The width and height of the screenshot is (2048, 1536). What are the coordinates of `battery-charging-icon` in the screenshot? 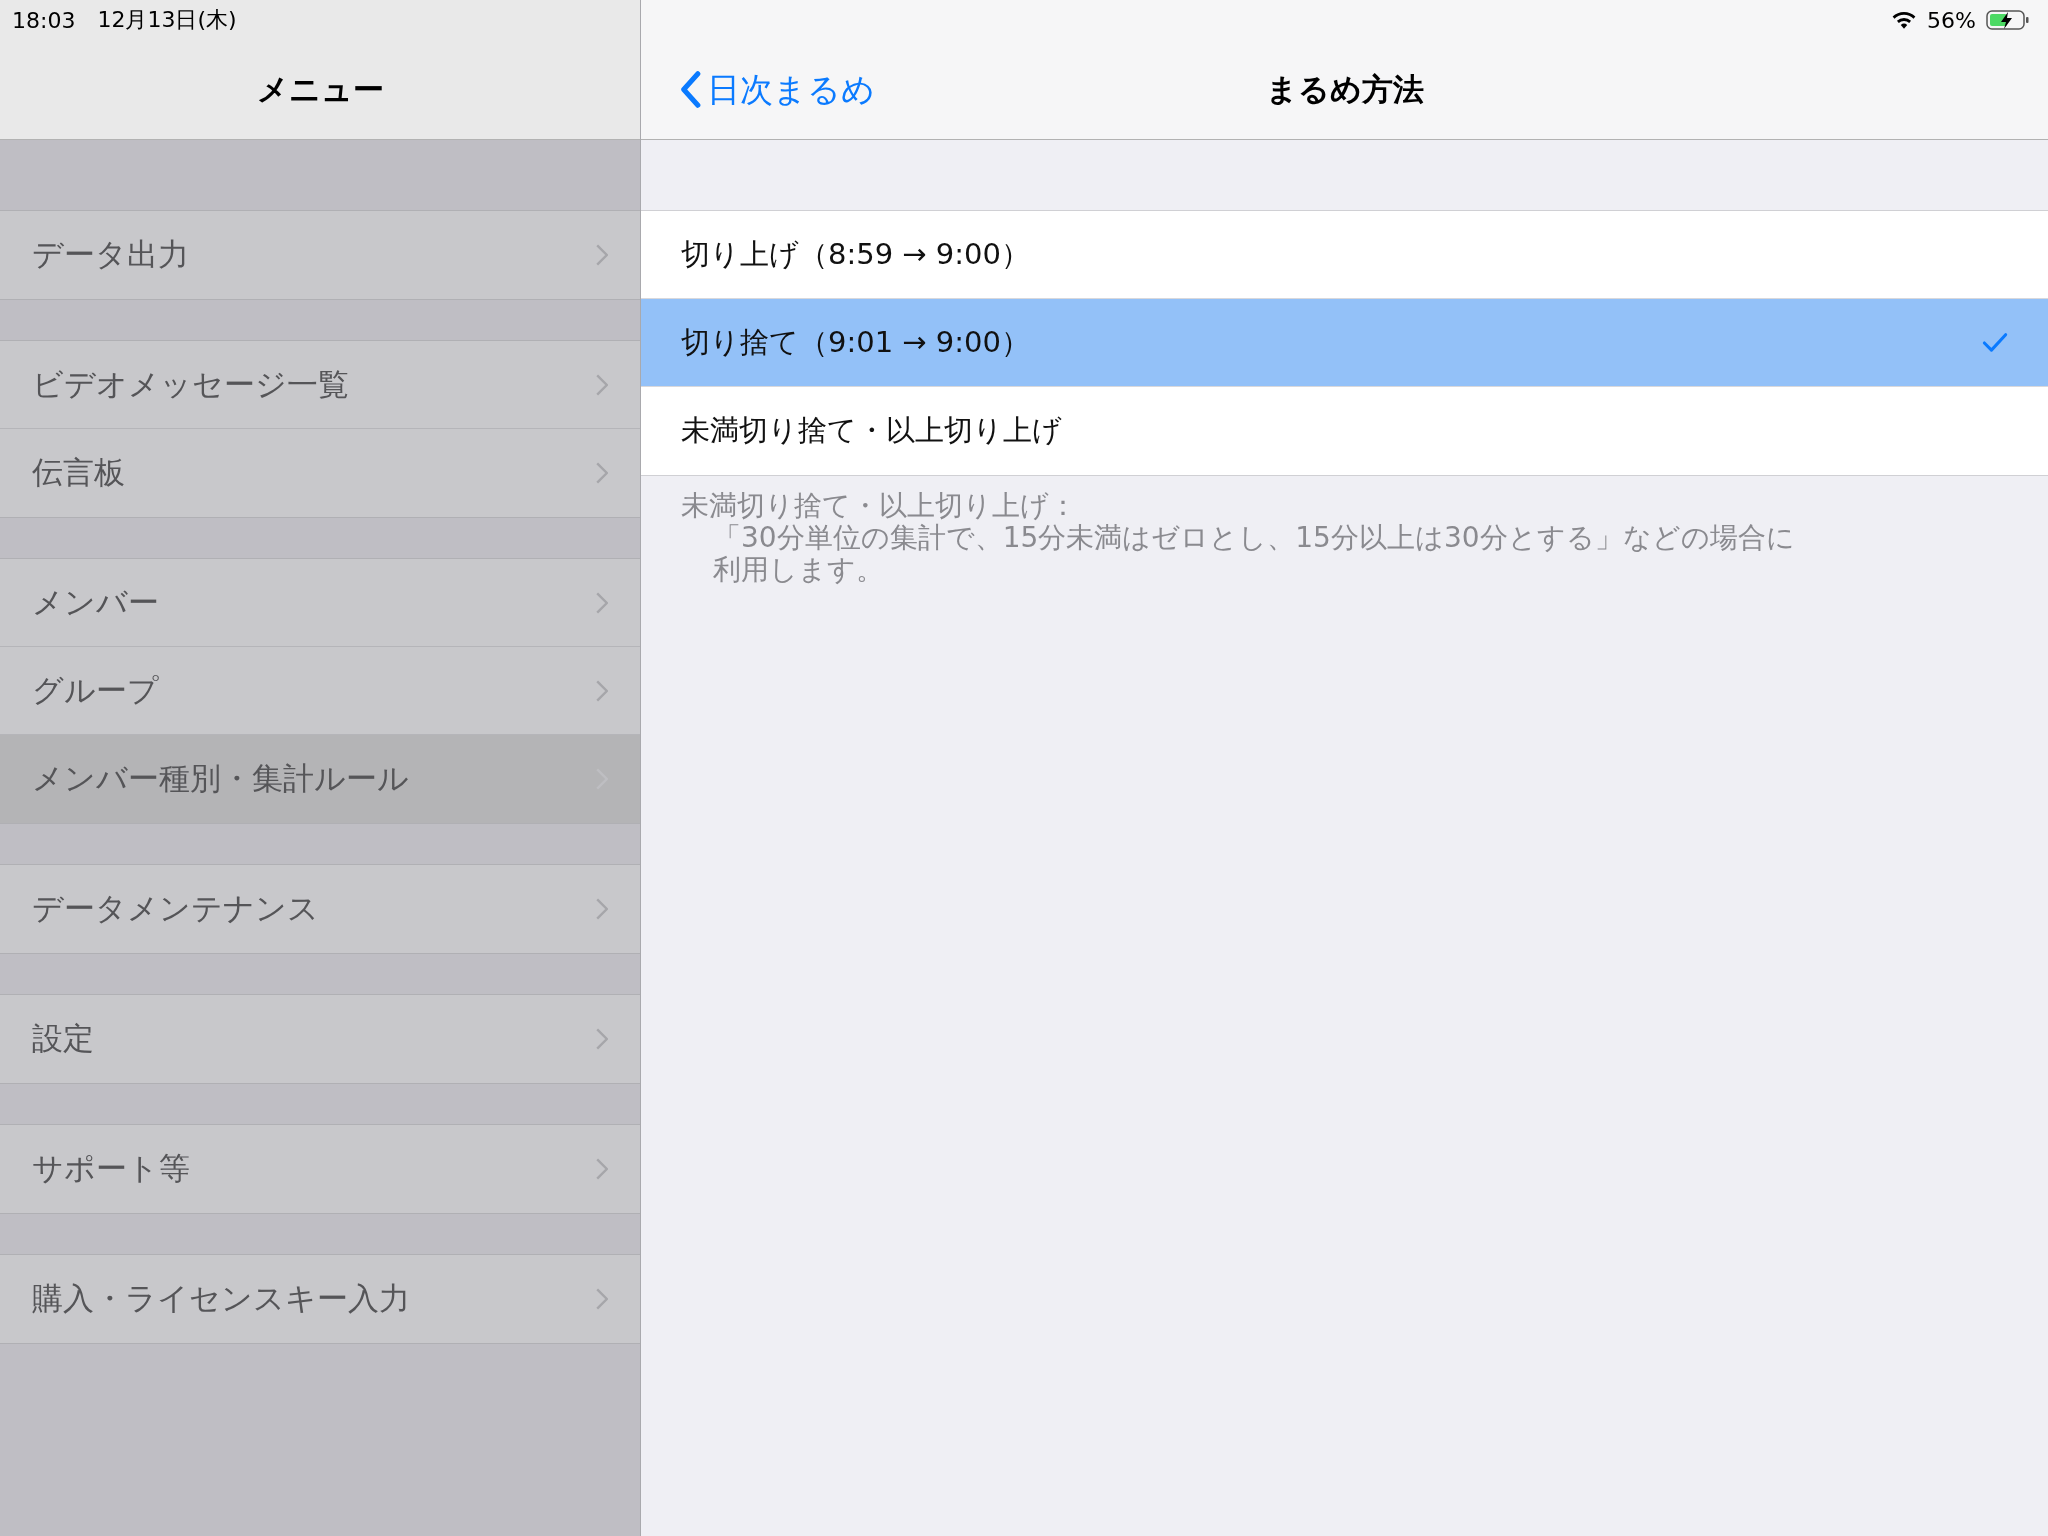 It's located at (2008, 20).